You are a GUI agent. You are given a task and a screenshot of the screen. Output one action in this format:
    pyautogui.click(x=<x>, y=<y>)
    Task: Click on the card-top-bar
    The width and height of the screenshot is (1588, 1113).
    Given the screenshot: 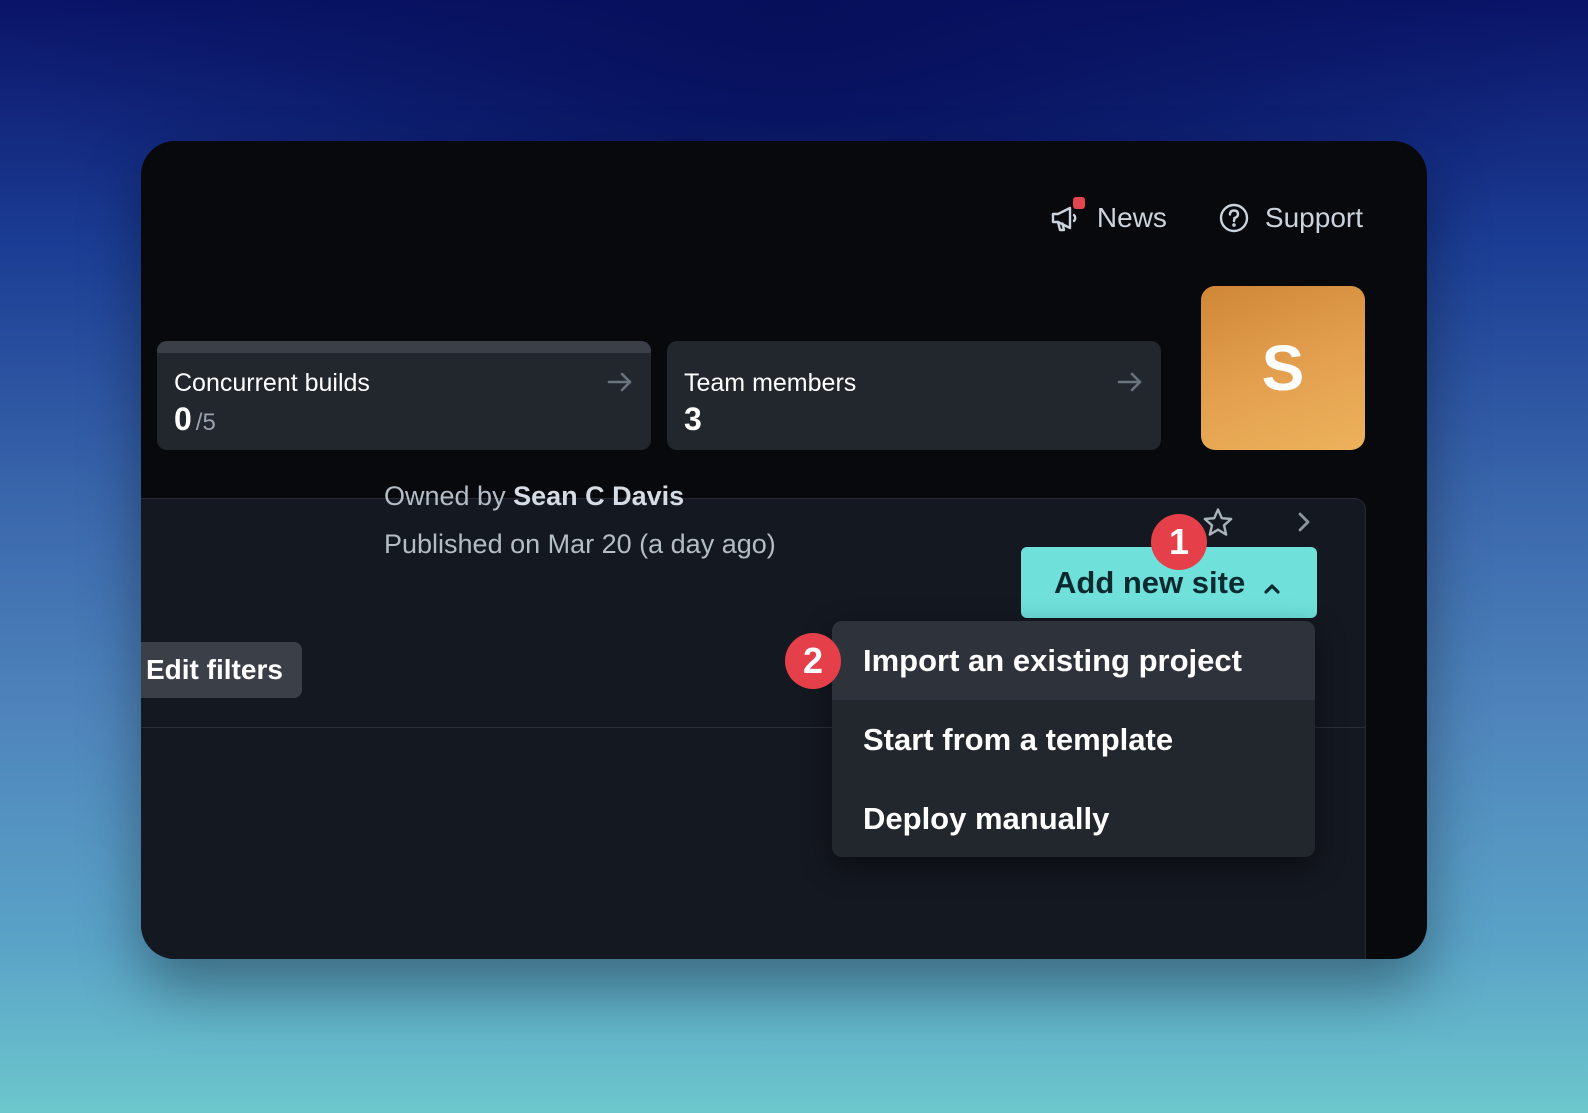 What is the action you would take?
    pyautogui.click(x=404, y=347)
    